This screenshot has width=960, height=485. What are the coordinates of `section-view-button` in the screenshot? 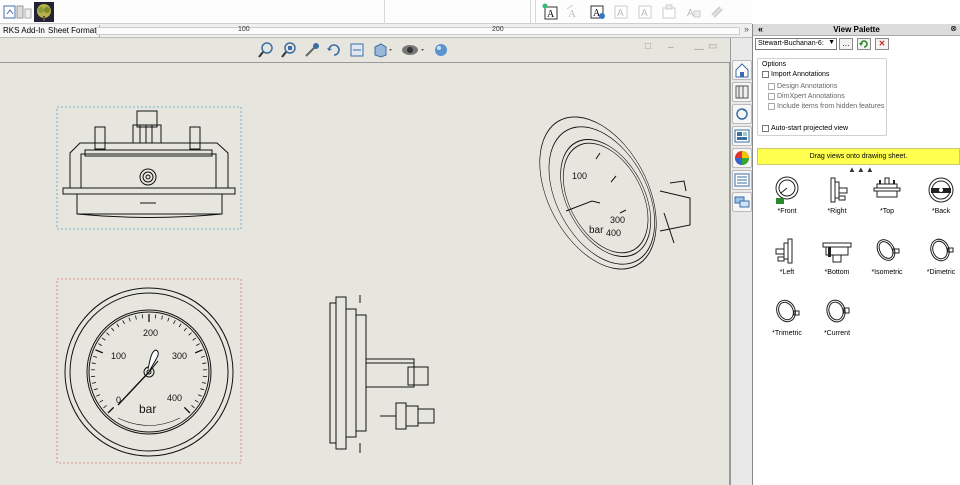 It's located at (358, 50).